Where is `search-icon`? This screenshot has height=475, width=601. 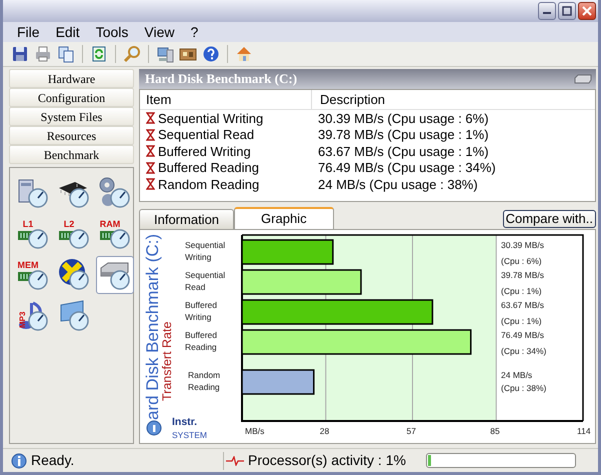
search-icon is located at coordinates (132, 54).